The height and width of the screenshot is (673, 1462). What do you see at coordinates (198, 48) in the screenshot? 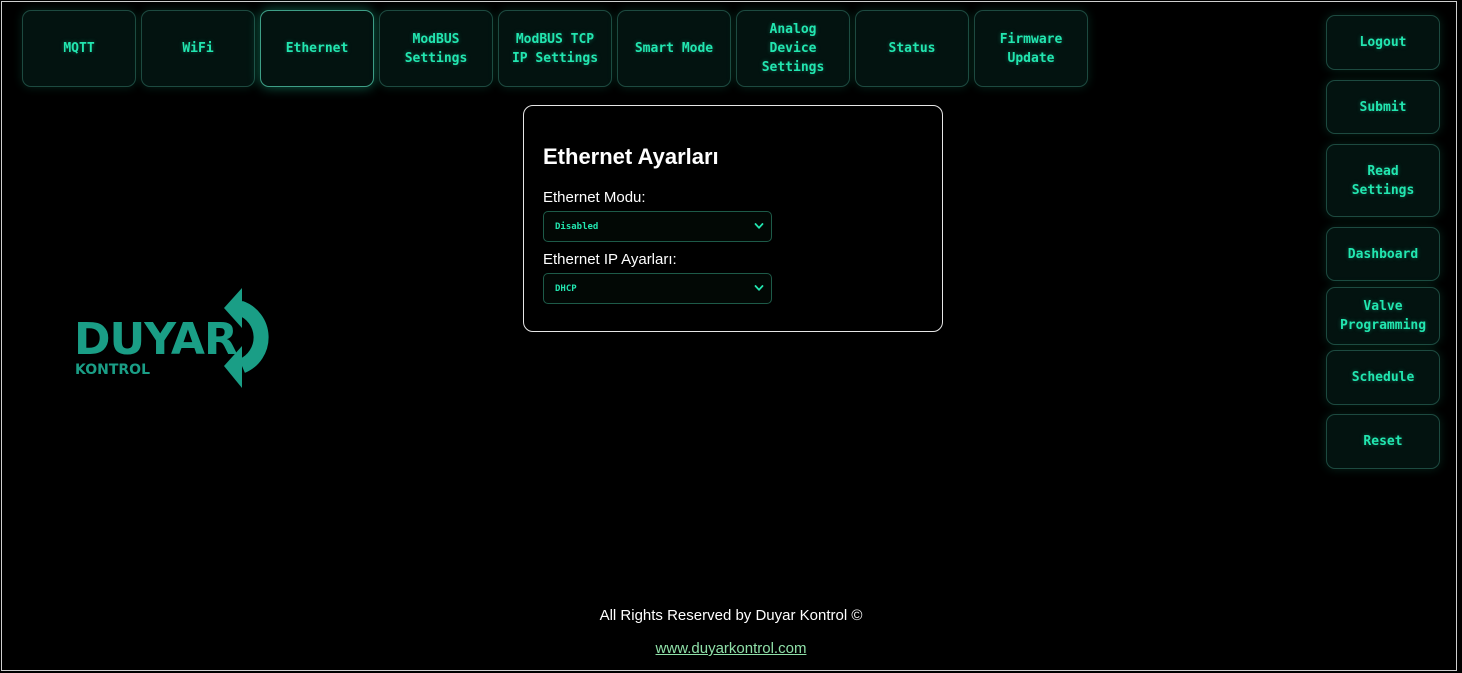
I see `tab-wifi: WiFi` at bounding box center [198, 48].